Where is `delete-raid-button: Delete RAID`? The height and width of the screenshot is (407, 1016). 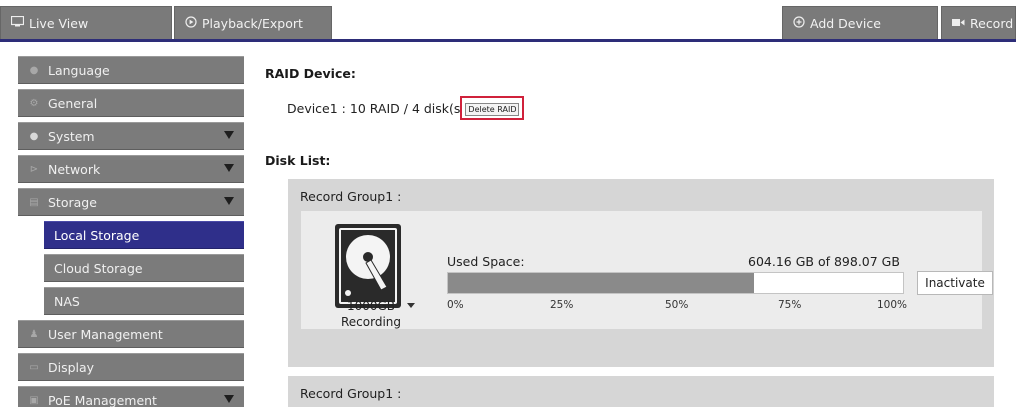 delete-raid-button: Delete RAID is located at coordinates (492, 109).